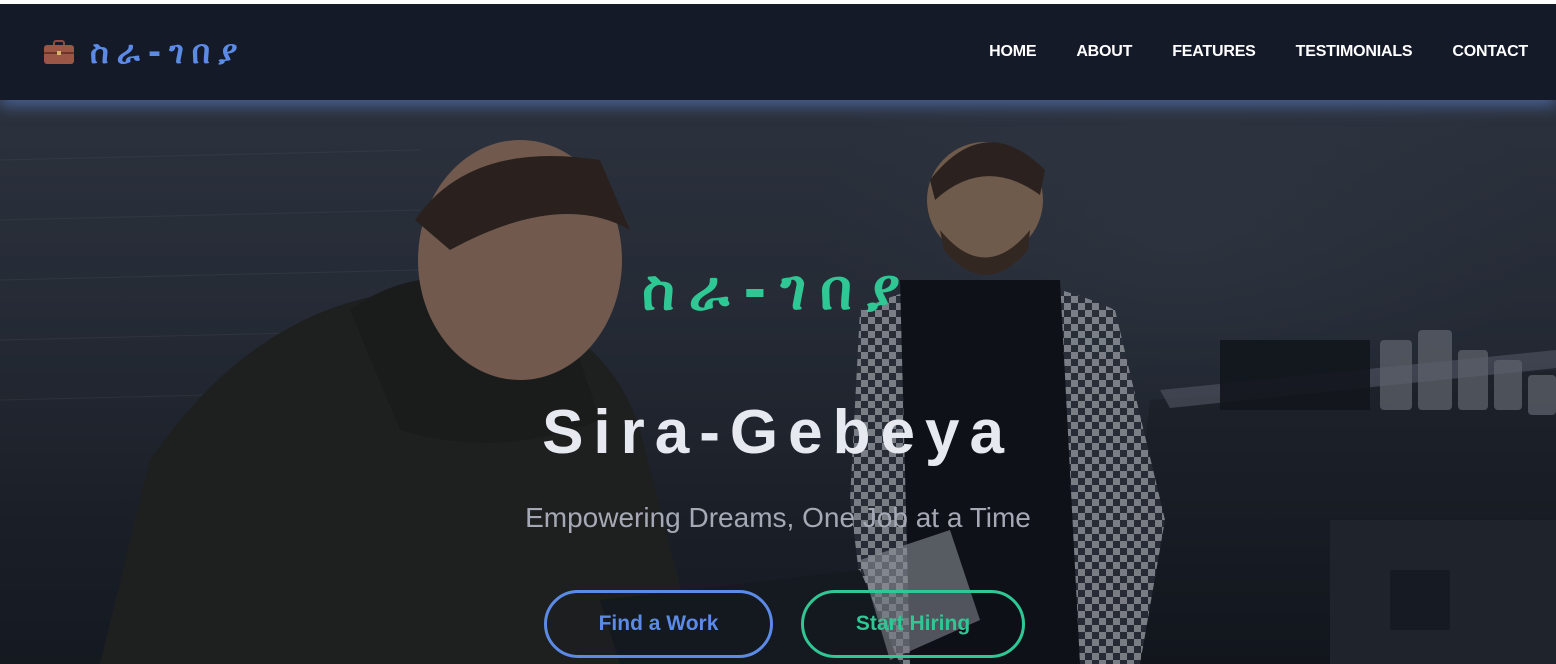 This screenshot has width=1556, height=664. Describe the element at coordinates (1490, 52) in the screenshot. I see `nav-link-contact: CONTACT` at that location.